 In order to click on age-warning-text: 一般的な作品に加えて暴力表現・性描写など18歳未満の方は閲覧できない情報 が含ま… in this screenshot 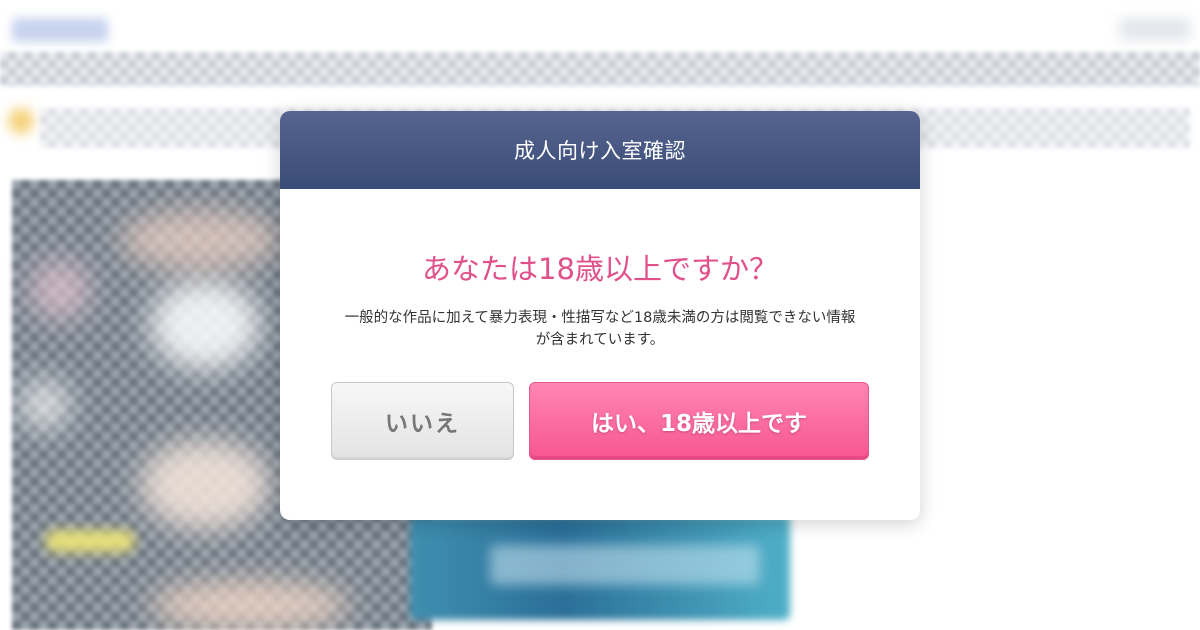, I will do `click(600, 329)`.